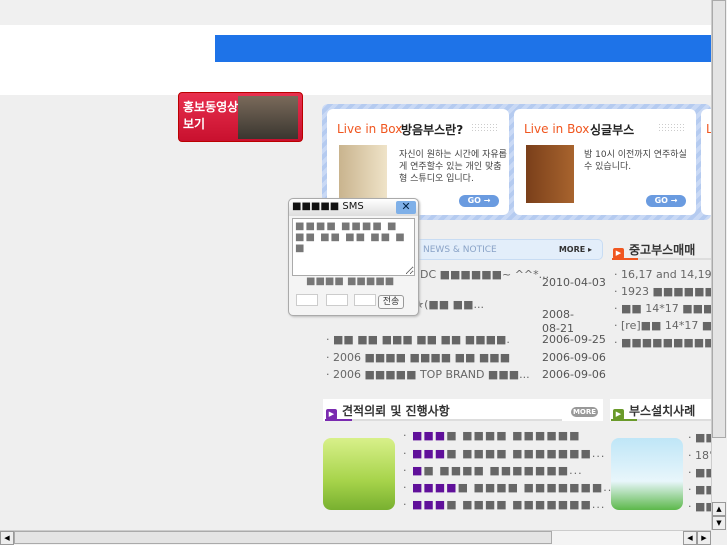  Describe the element at coordinates (463, 48) in the screenshot. I see `nav-bar` at that location.